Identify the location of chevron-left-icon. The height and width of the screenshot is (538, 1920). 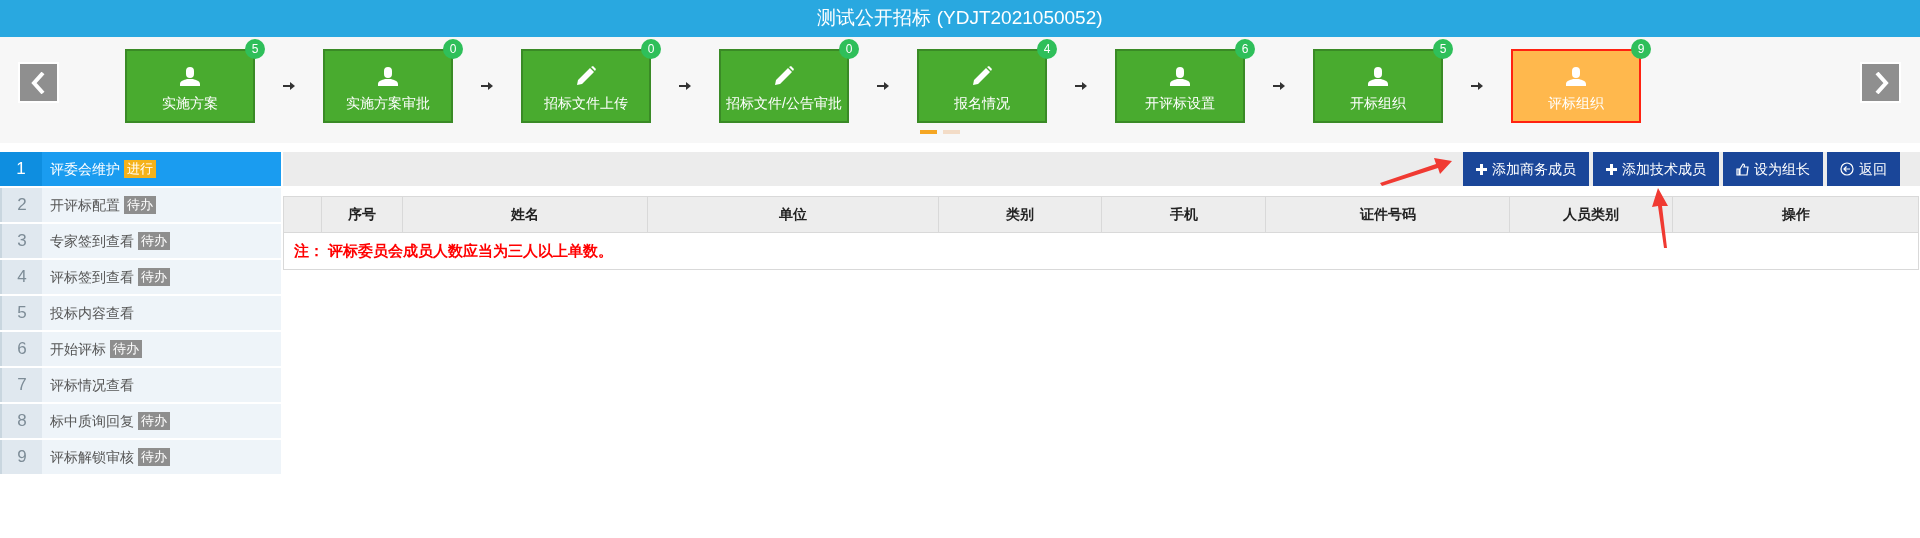
(38, 82).